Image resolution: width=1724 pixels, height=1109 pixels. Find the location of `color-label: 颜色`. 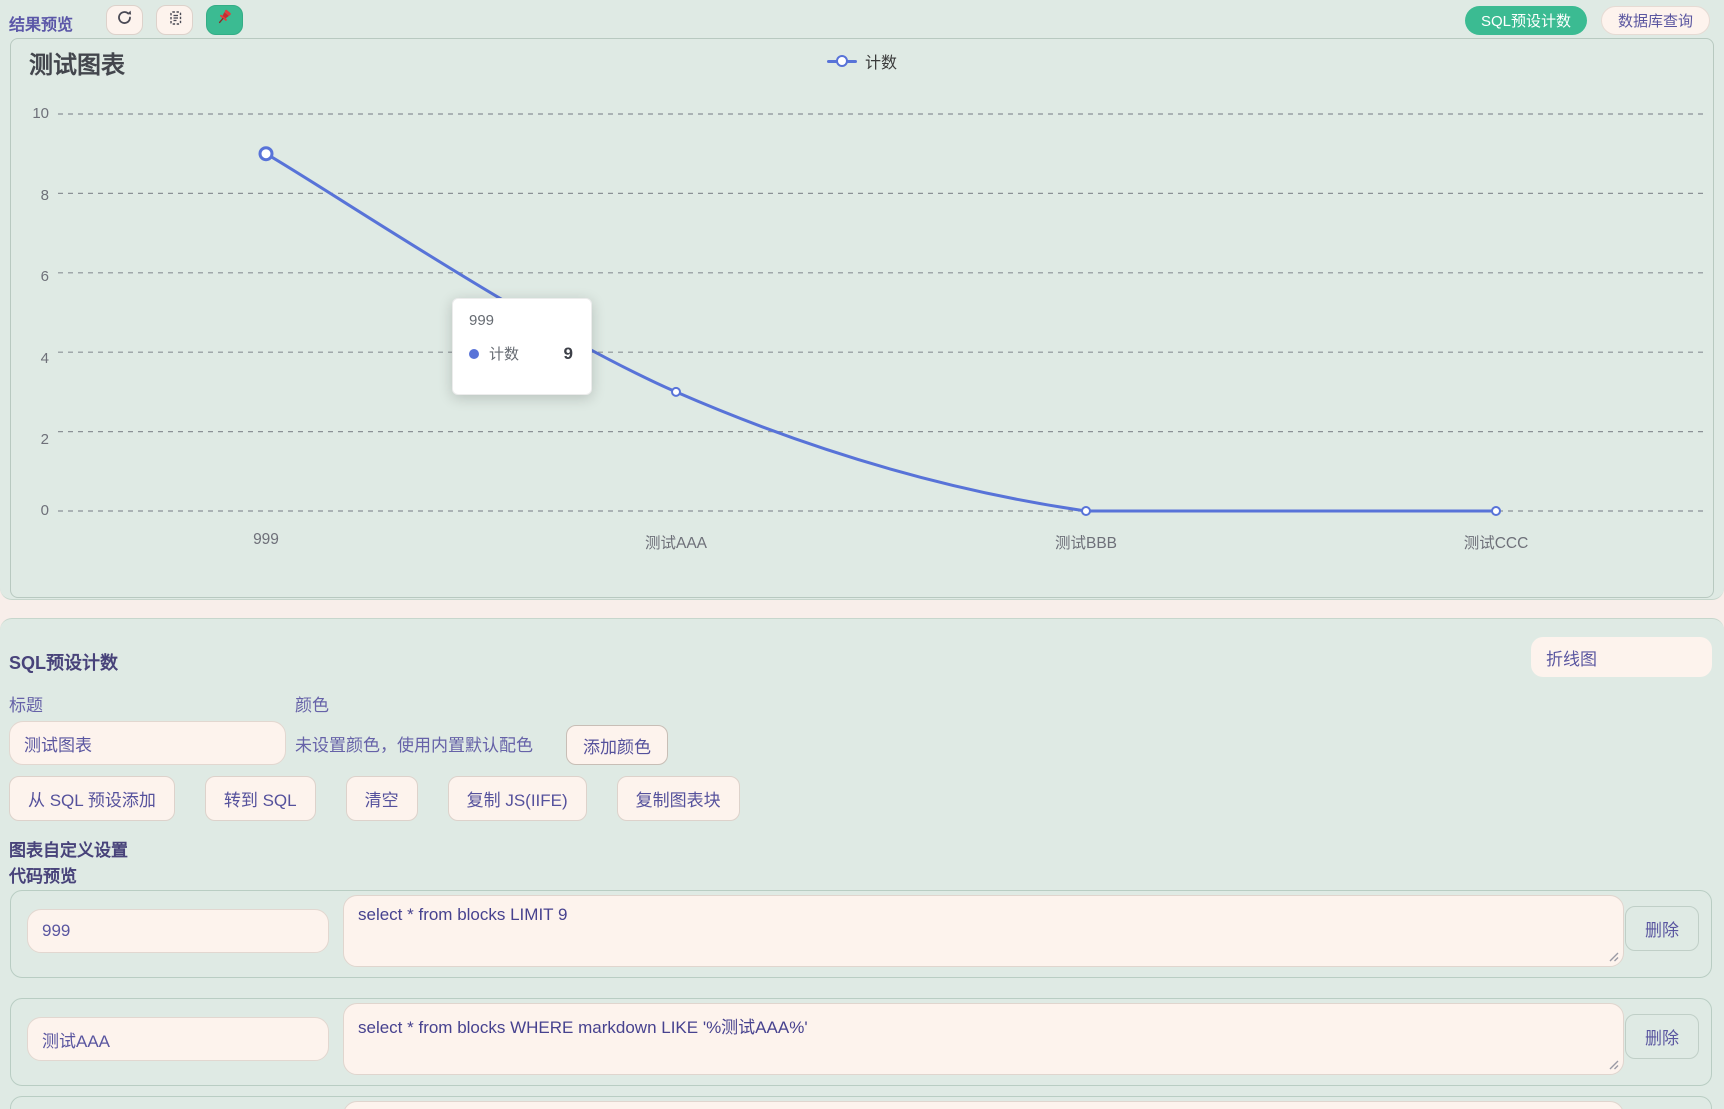

color-label: 颜色 is located at coordinates (312, 705).